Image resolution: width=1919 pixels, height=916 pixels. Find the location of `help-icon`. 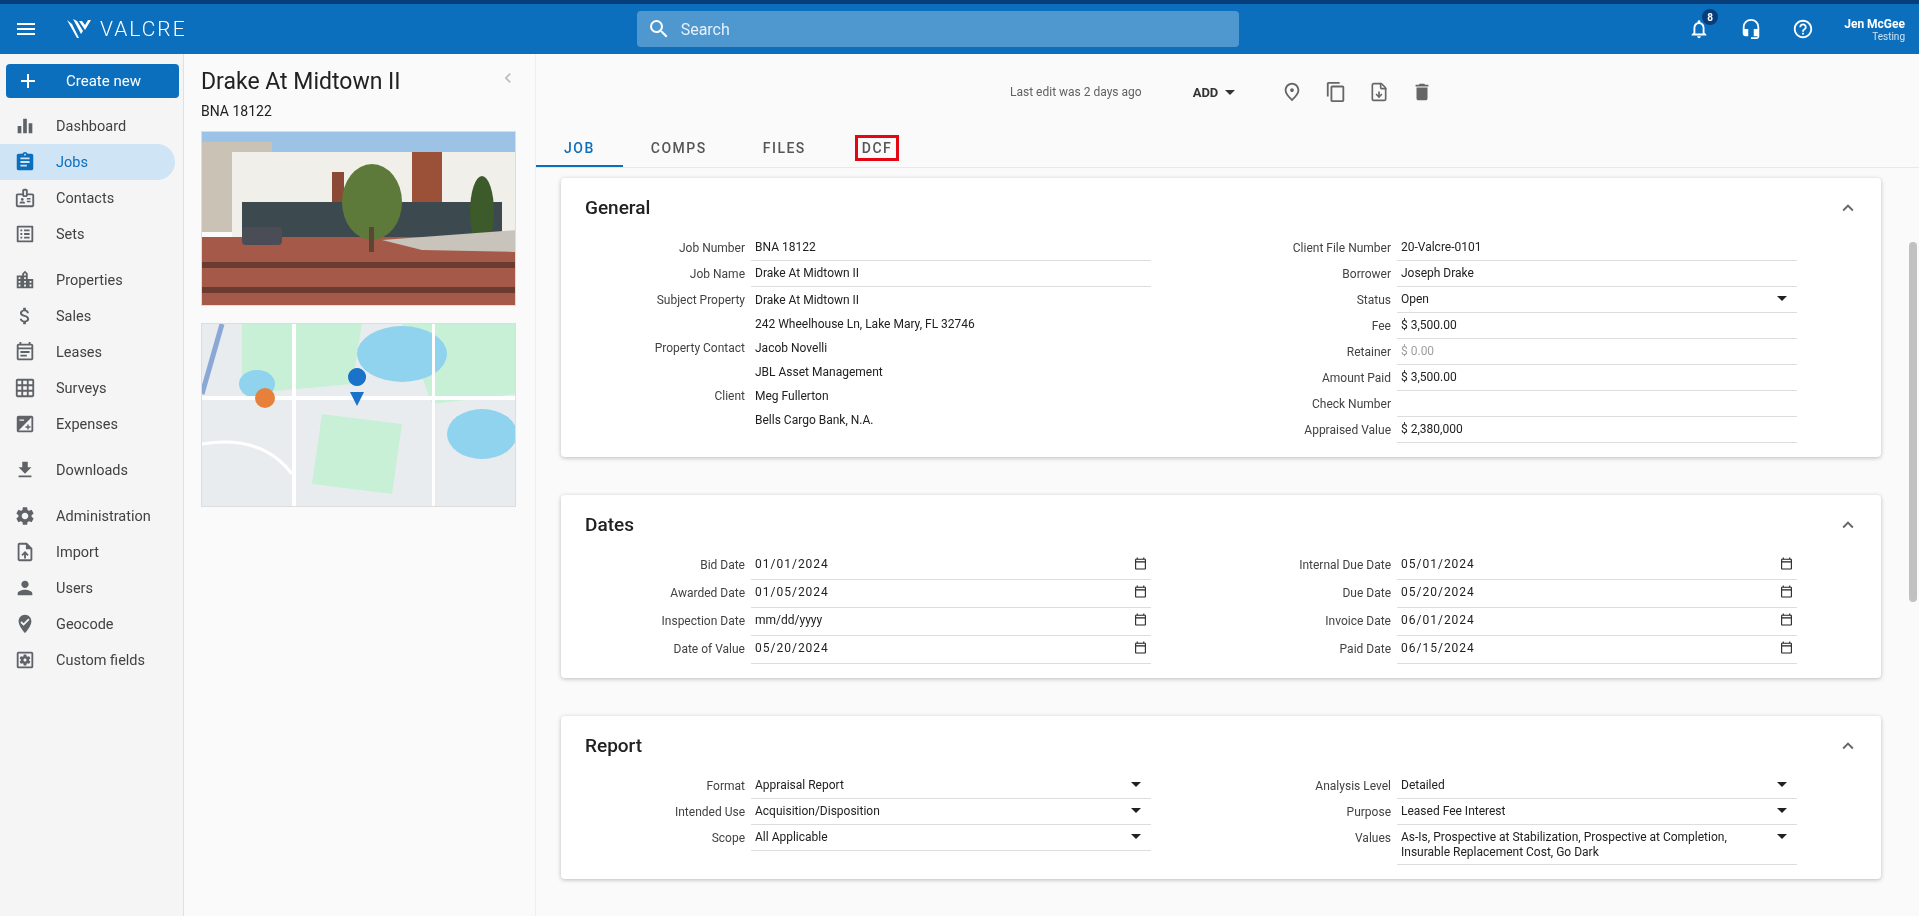

help-icon is located at coordinates (1803, 29).